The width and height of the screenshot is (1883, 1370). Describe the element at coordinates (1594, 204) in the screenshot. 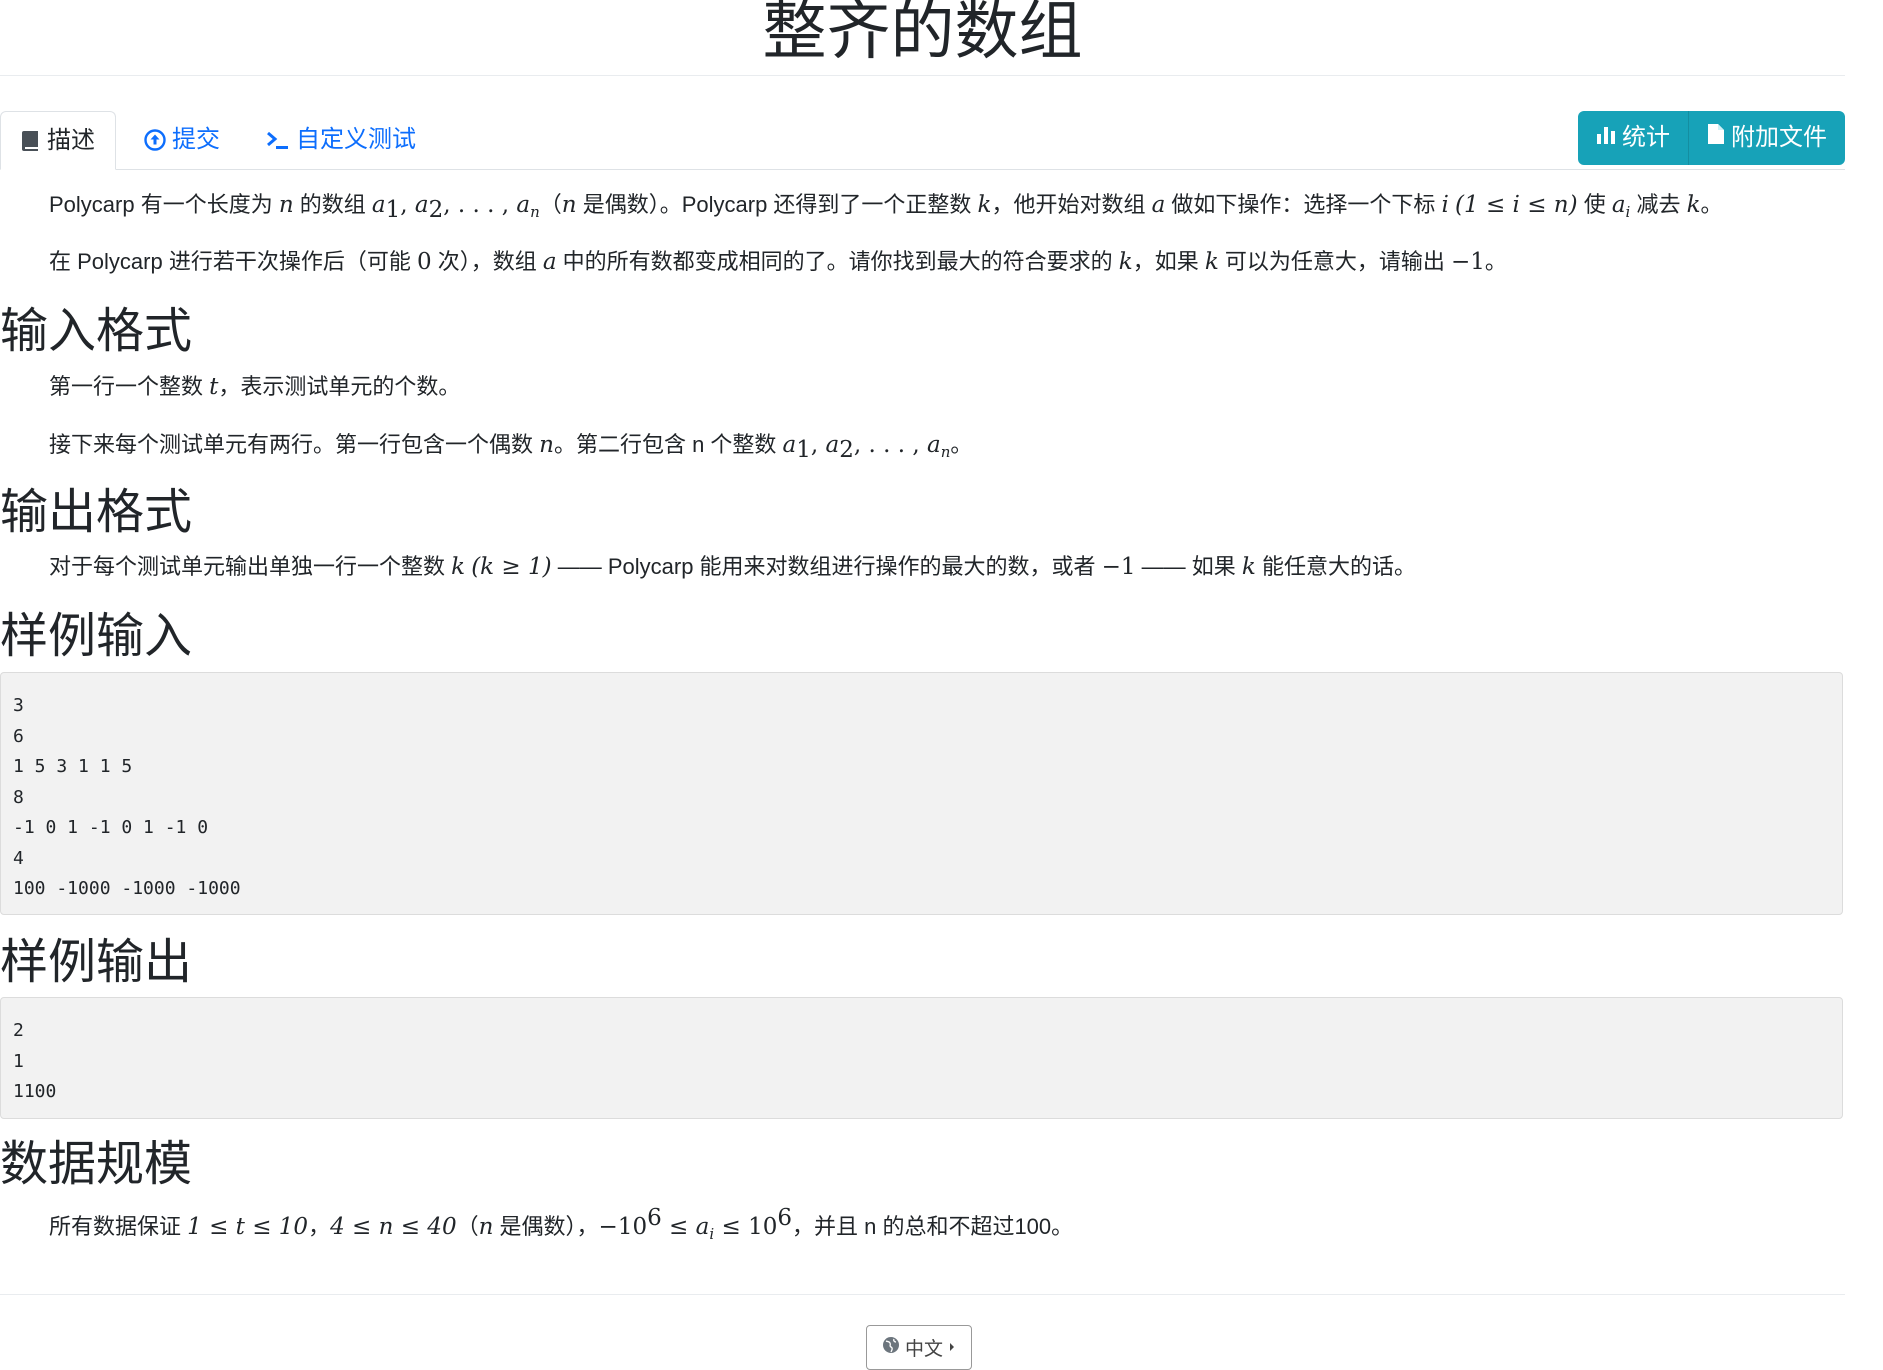

I see `text: 使` at that location.